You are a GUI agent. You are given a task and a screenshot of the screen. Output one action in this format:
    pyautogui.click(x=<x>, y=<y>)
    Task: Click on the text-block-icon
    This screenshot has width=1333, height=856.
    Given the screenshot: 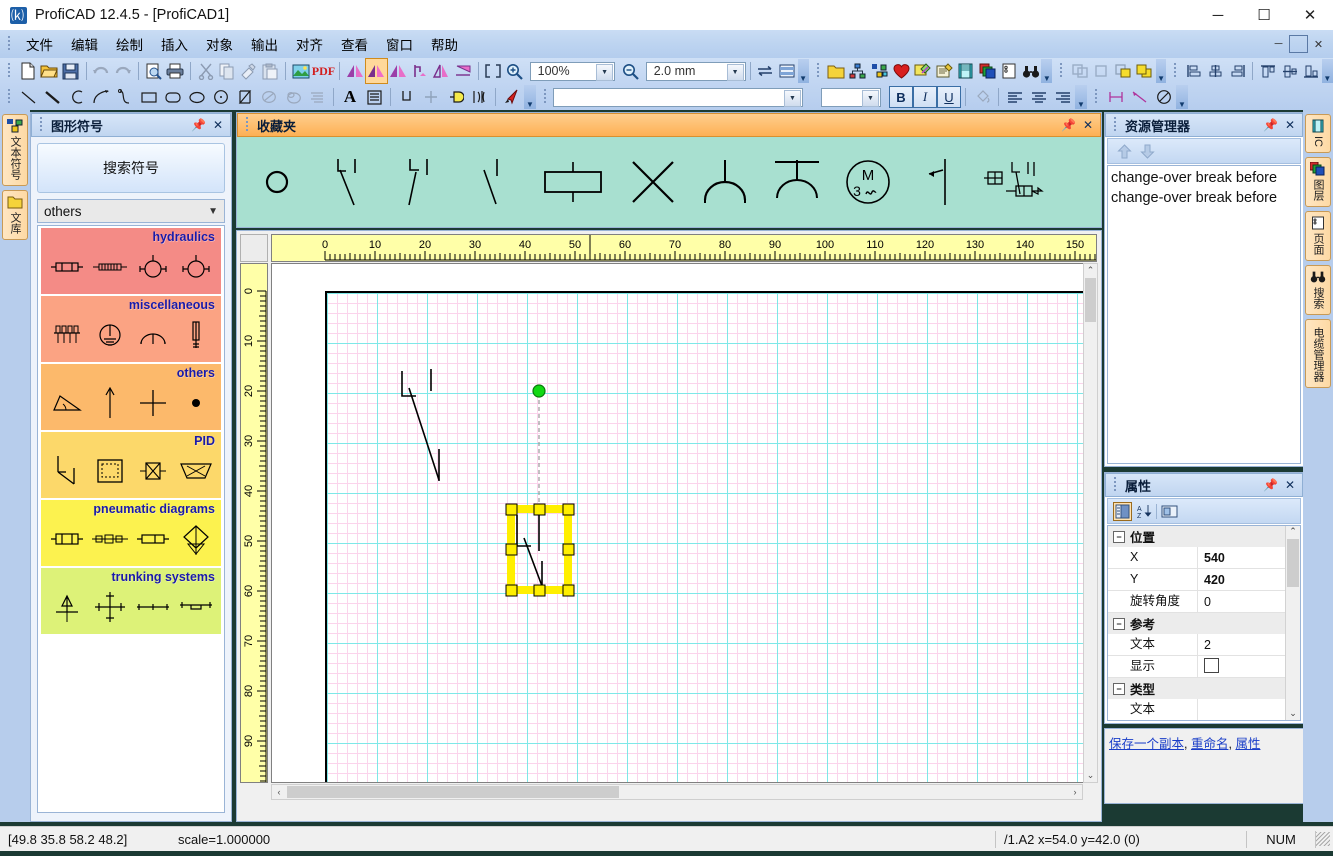 What is the action you would take?
    pyautogui.click(x=374, y=97)
    